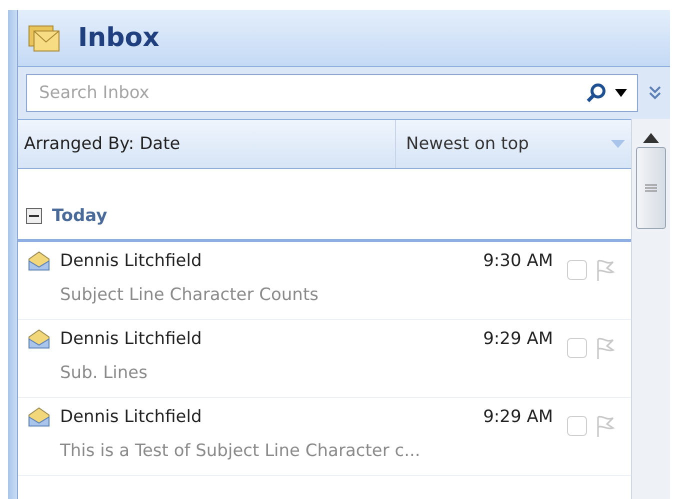 The image size is (676, 499). What do you see at coordinates (518, 261) in the screenshot?
I see `received-time: 9:30 AM` at bounding box center [518, 261].